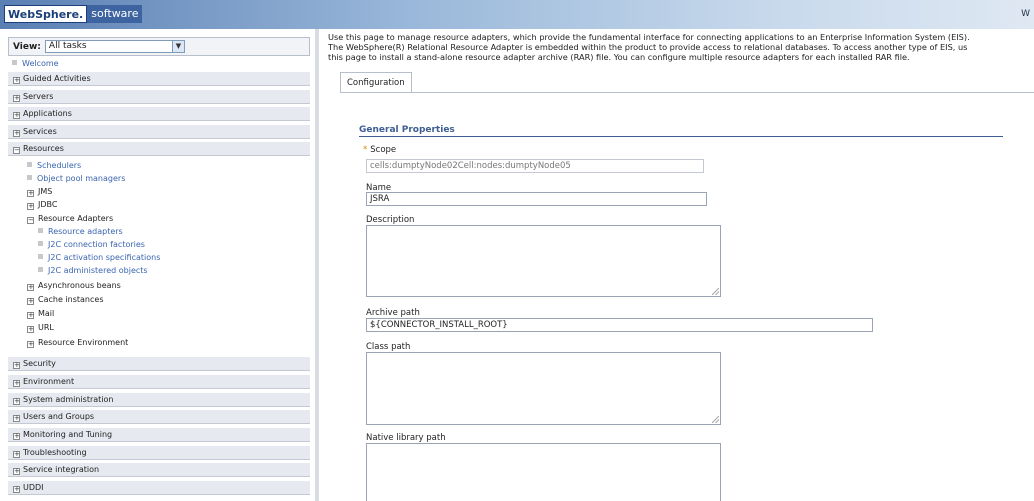  I want to click on nav-service-integration: + Service integration, so click(159, 470).